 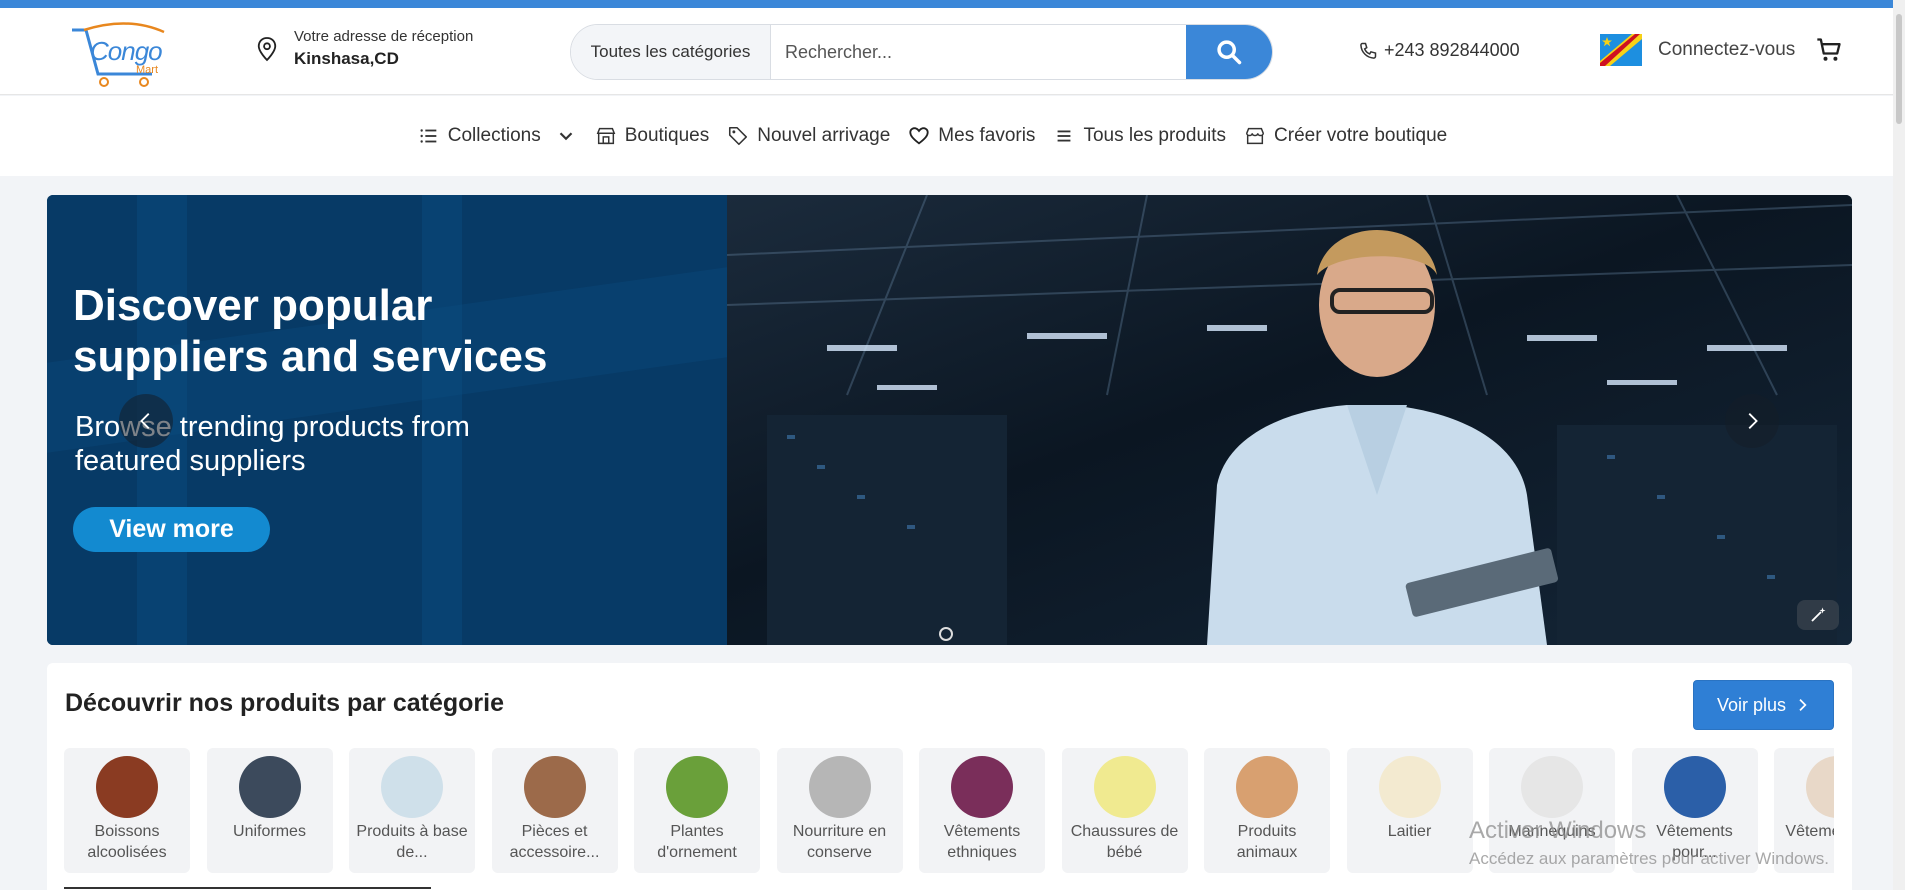 I want to click on category-tile: Plantes d'ornement, so click(x=697, y=810).